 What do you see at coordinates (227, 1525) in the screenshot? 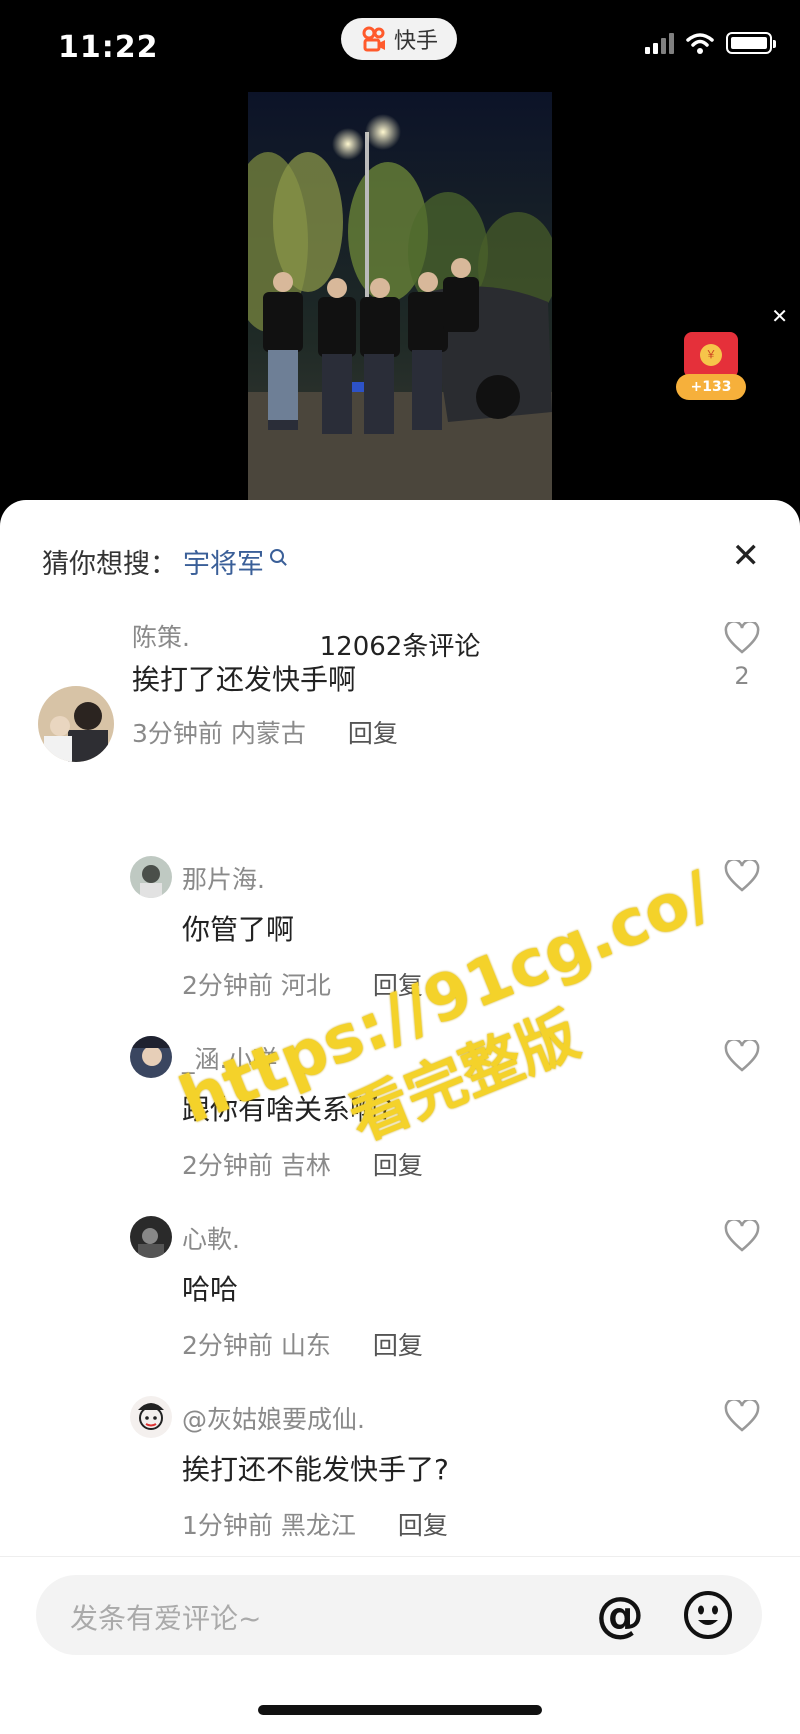
I see `comment-time: 1分钟前` at bounding box center [227, 1525].